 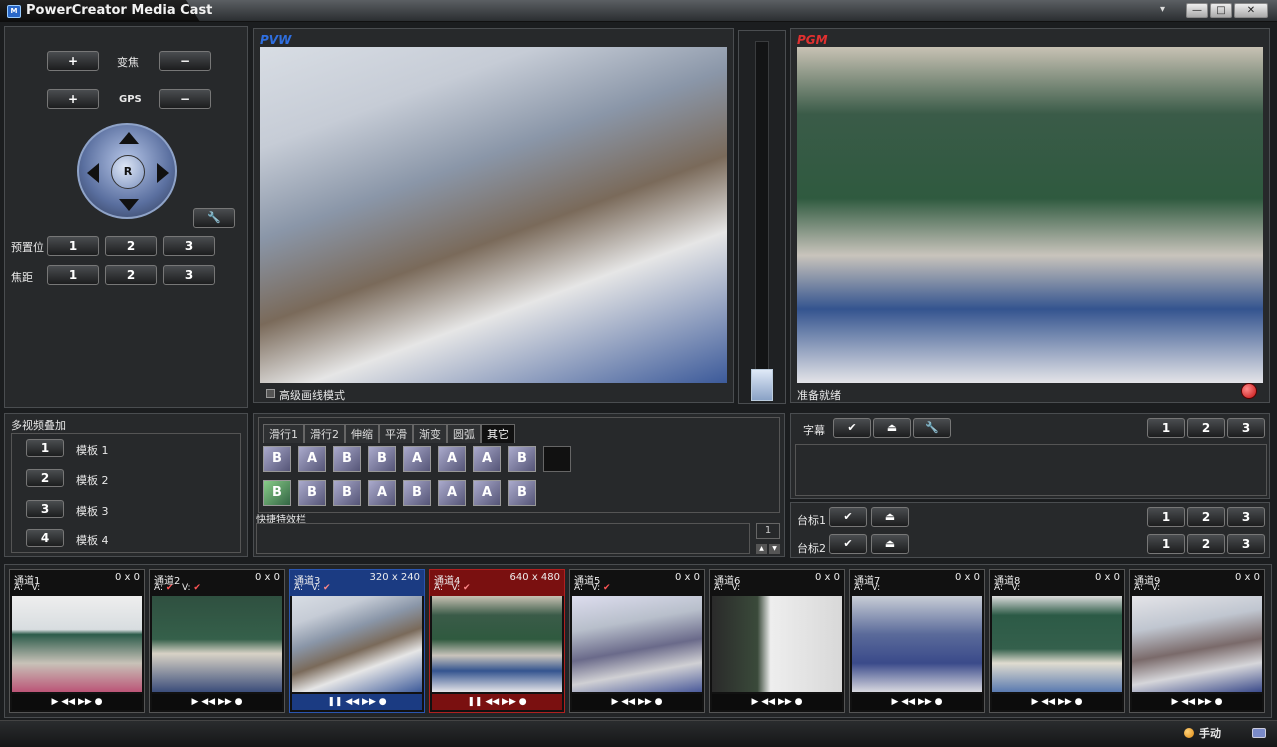 What do you see at coordinates (1206, 428) in the screenshot?
I see `subtitle-2-button: 2` at bounding box center [1206, 428].